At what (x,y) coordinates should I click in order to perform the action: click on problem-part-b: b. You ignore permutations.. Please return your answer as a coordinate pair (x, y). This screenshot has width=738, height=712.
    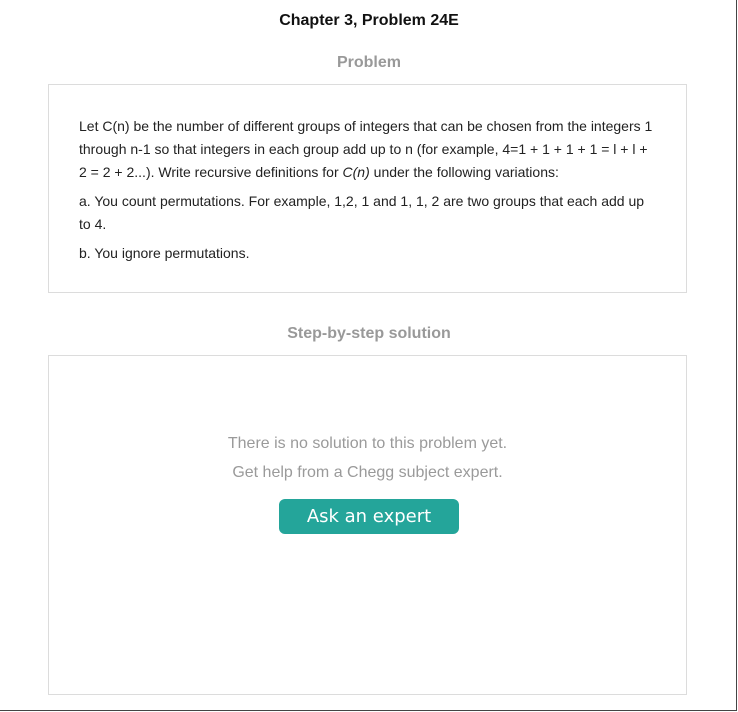
    Looking at the image, I should click on (164, 253).